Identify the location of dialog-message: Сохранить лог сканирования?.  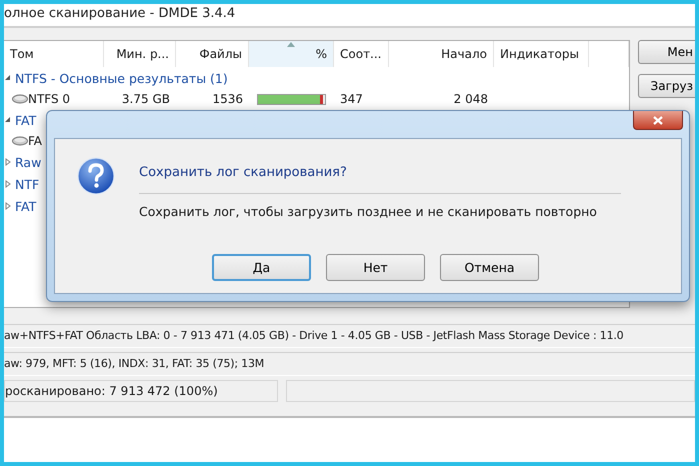
(243, 173).